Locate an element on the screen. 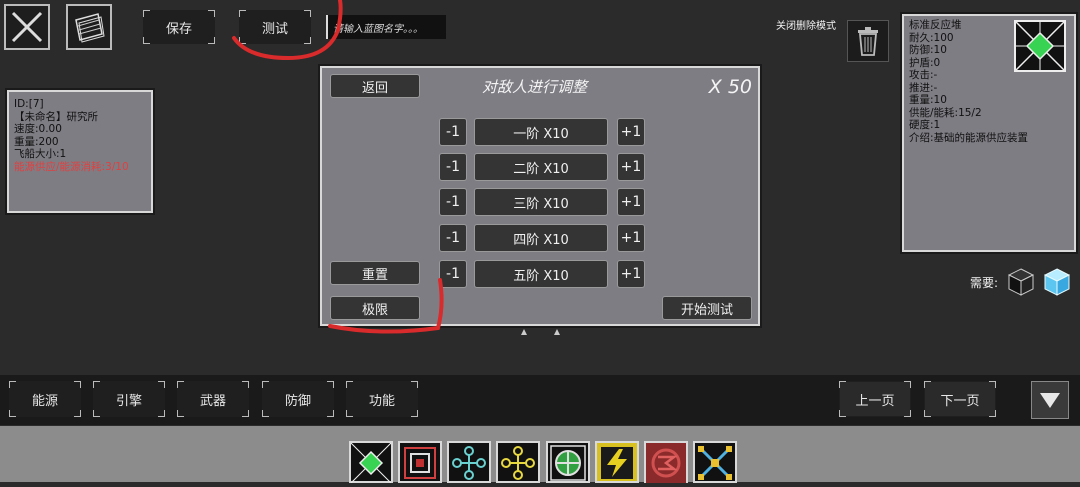 The image size is (1080, 487). category-tab-function: 功能 is located at coordinates (382, 399).